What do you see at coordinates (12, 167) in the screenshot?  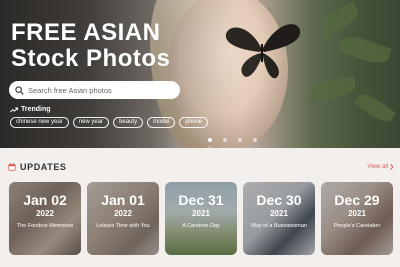 I see `calendar-icon` at bounding box center [12, 167].